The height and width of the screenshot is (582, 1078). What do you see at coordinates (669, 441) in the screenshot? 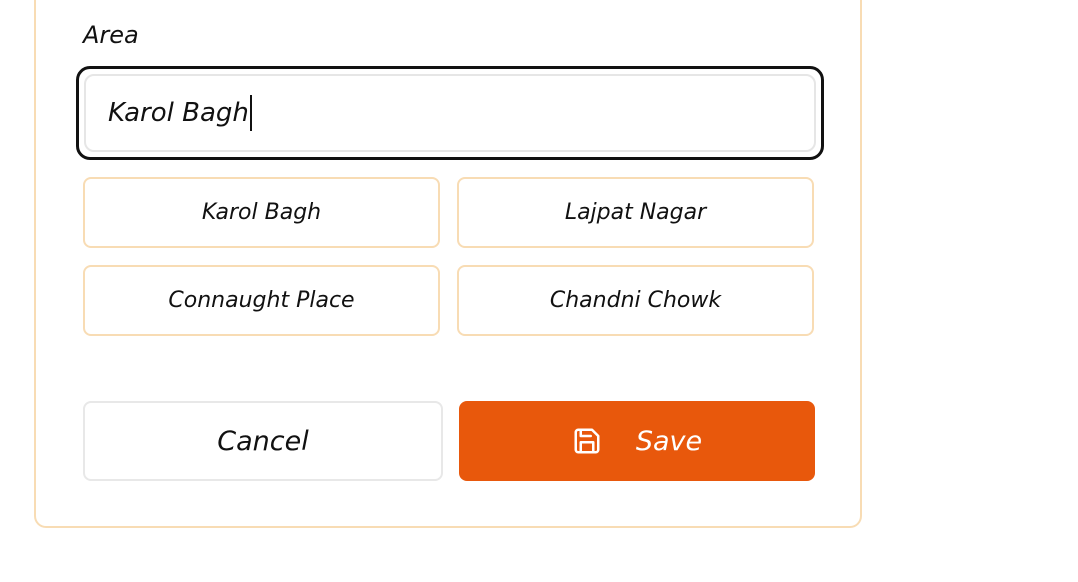
I see `save-button-label: Save` at bounding box center [669, 441].